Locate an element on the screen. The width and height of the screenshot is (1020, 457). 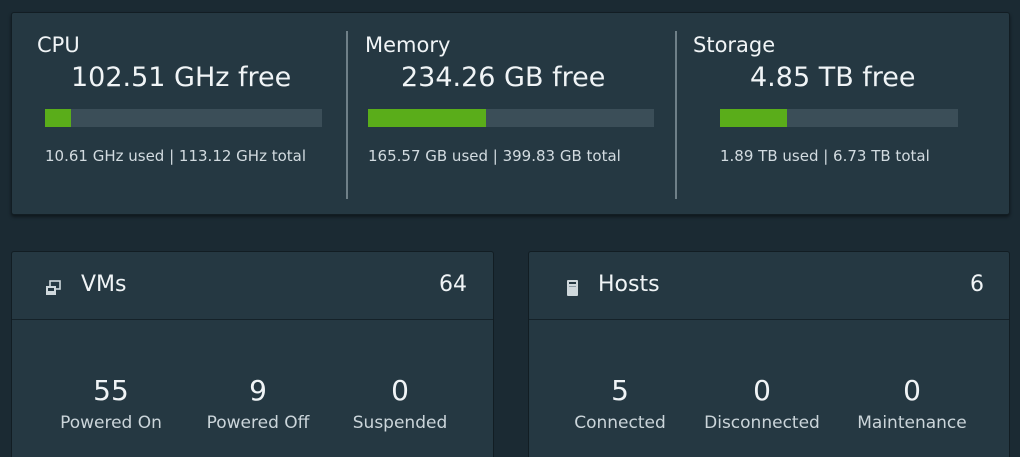
storage-free-value: 4.85 TB free is located at coordinates (833, 77).